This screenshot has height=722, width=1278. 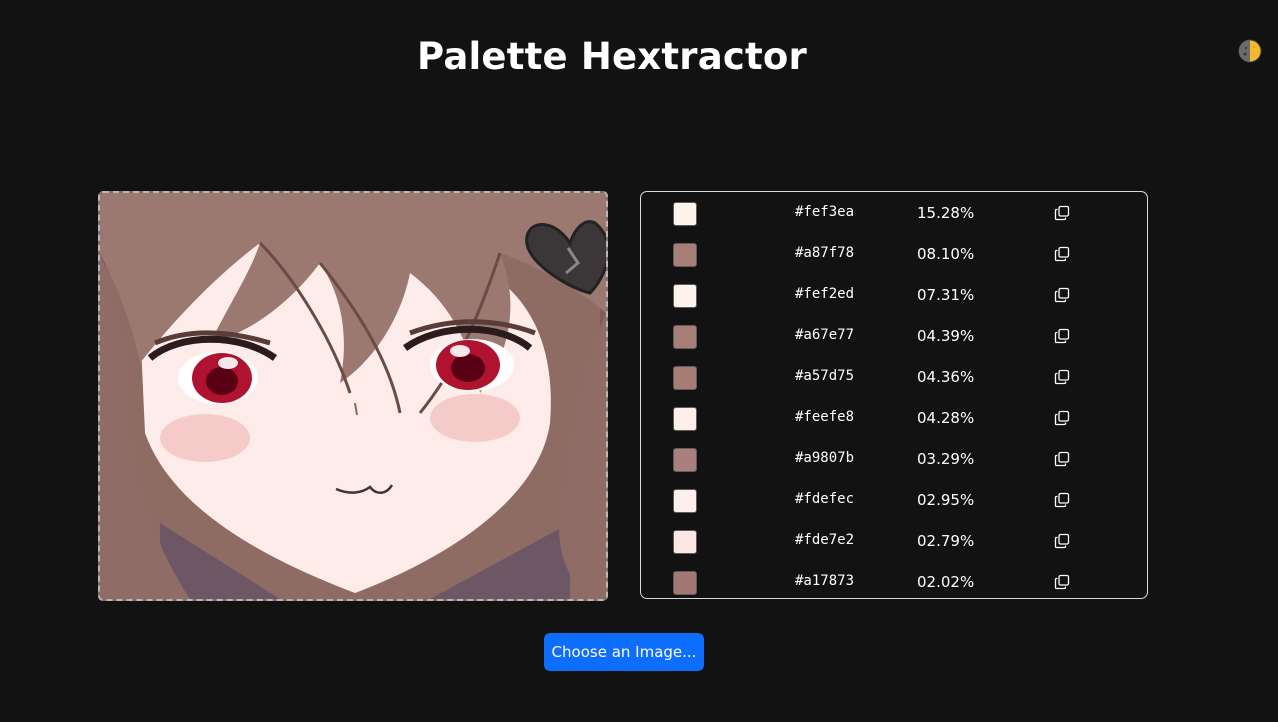 I want to click on color-percentage: 04.39%, so click(x=946, y=336).